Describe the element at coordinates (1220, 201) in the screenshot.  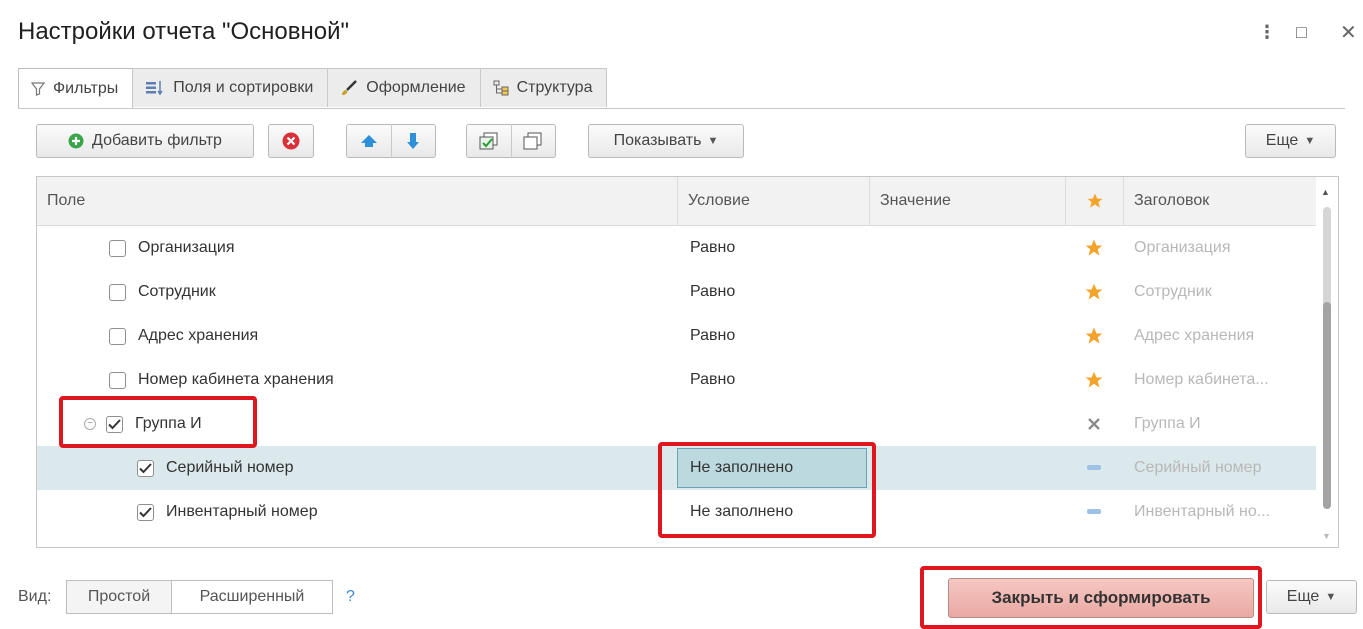
I see `column-header-title: Заголовок` at that location.